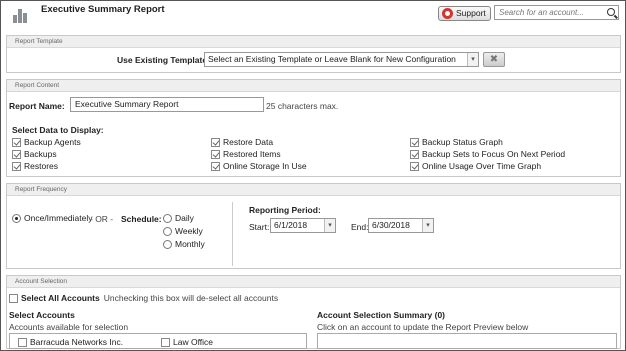  I want to click on checkbox-online-usage-graph: Online Usage Over Time Graph, so click(475, 166).